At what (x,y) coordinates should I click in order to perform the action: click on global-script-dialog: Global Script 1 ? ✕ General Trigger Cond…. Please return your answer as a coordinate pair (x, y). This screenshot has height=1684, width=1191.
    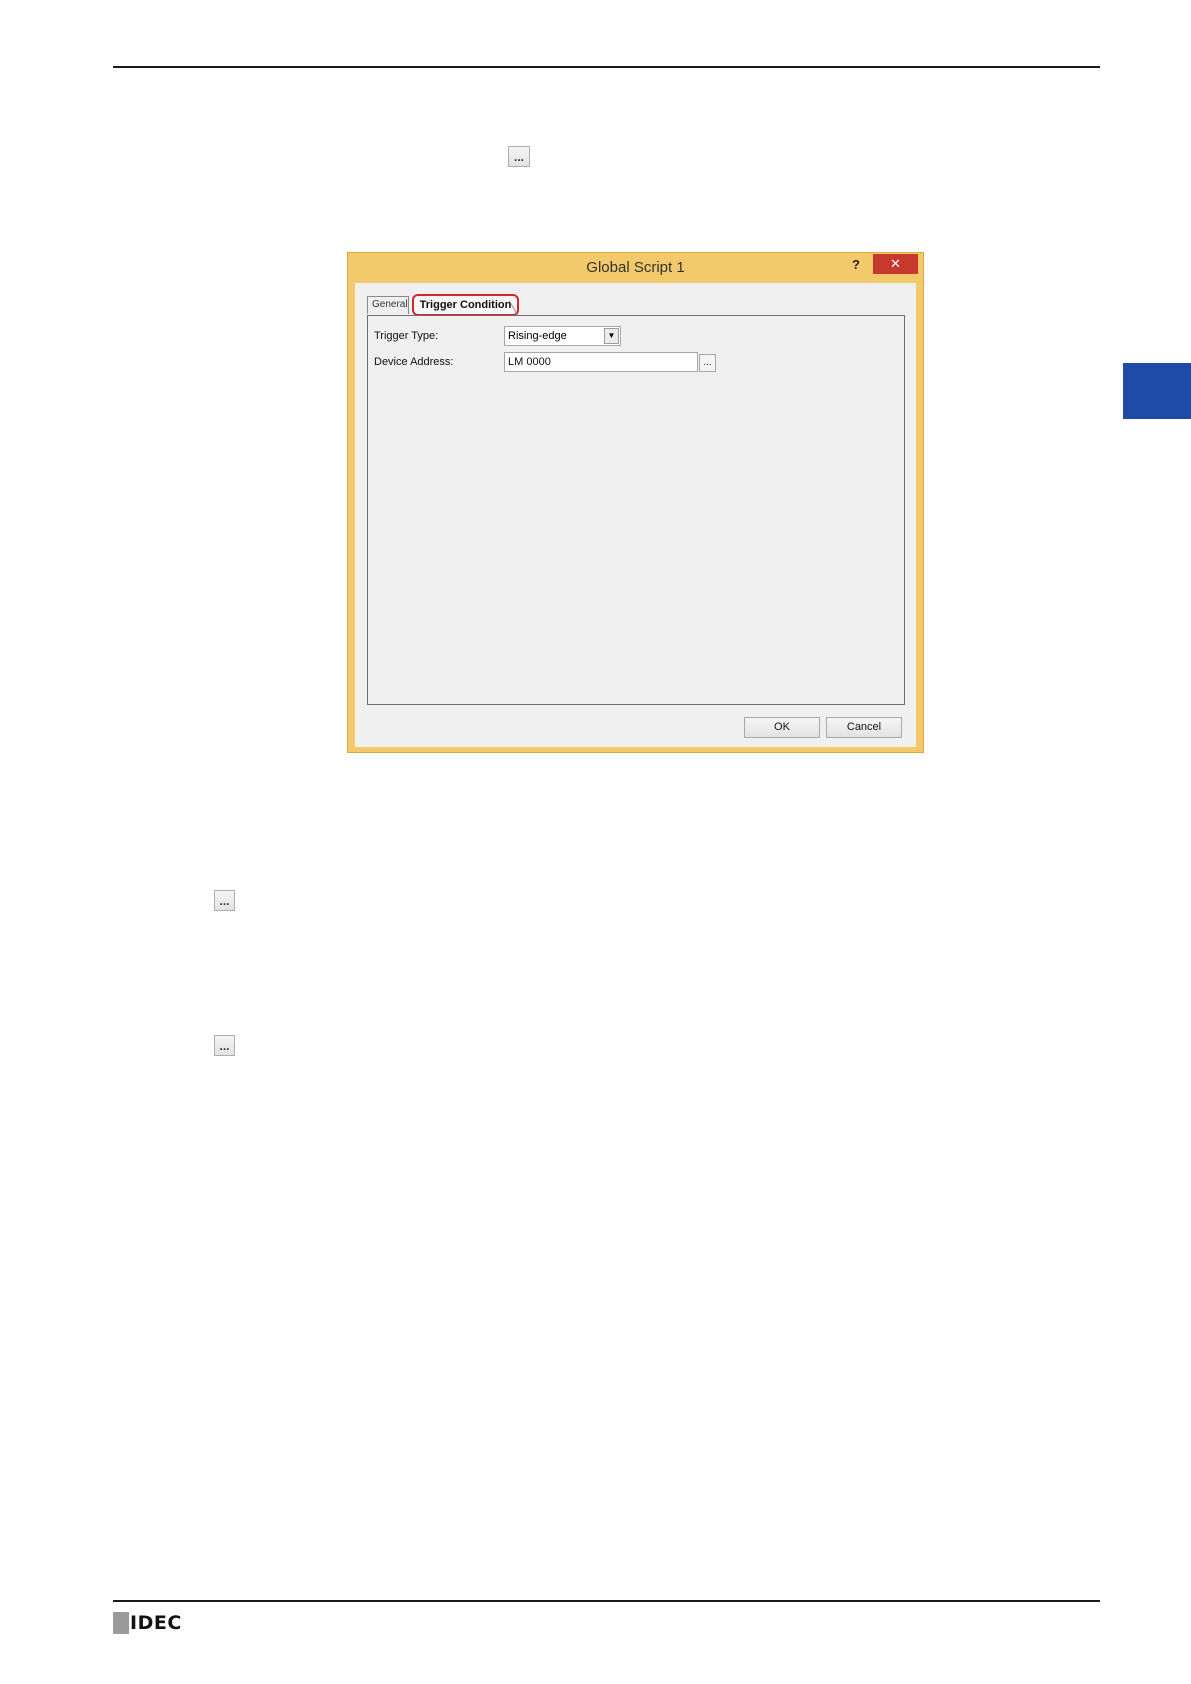
    Looking at the image, I should click on (635, 502).